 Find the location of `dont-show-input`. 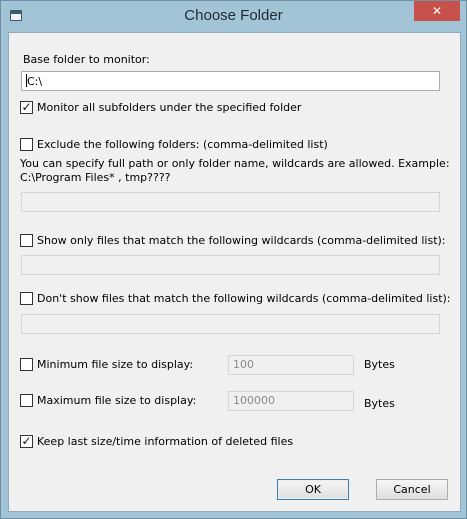

dont-show-input is located at coordinates (230, 324).